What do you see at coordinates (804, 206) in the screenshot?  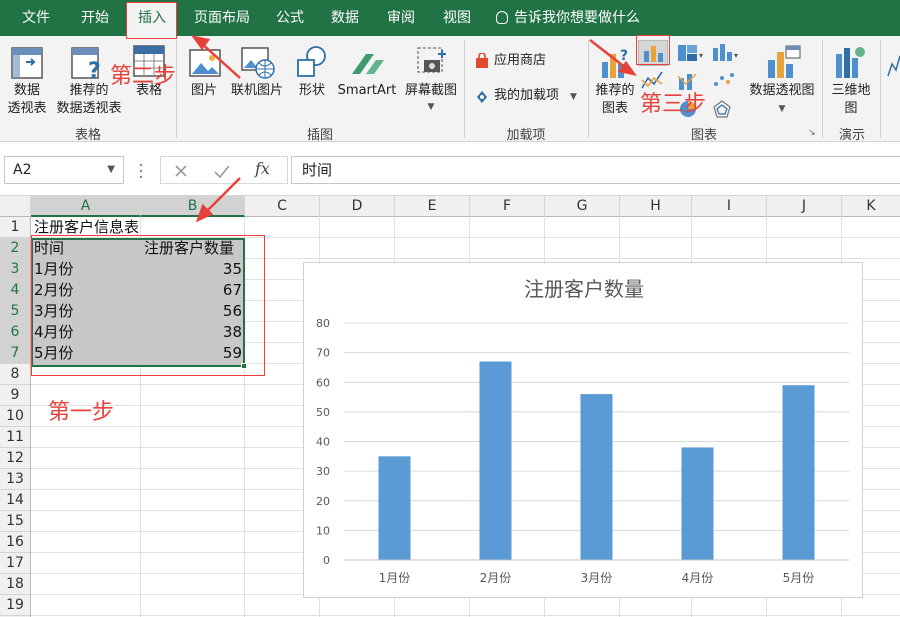 I see `column-header-j: J` at bounding box center [804, 206].